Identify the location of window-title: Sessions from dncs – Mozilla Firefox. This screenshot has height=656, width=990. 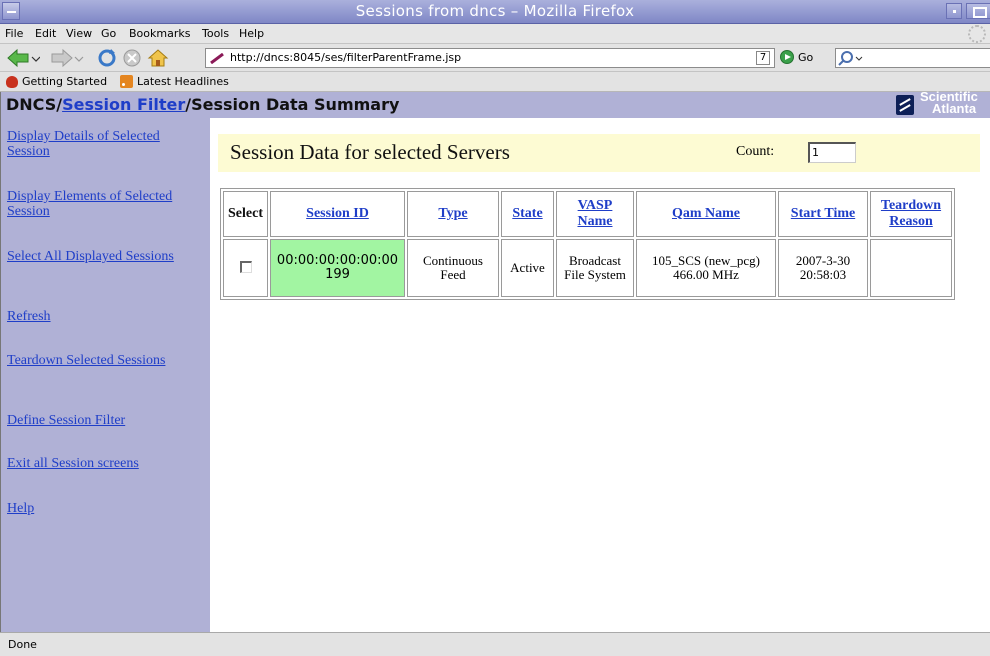
(495, 11).